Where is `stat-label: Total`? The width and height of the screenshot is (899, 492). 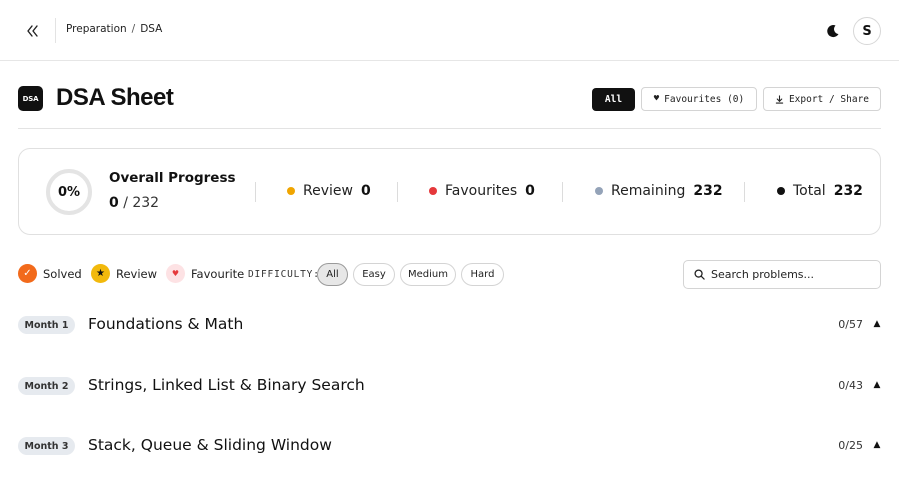
stat-label: Total is located at coordinates (809, 191).